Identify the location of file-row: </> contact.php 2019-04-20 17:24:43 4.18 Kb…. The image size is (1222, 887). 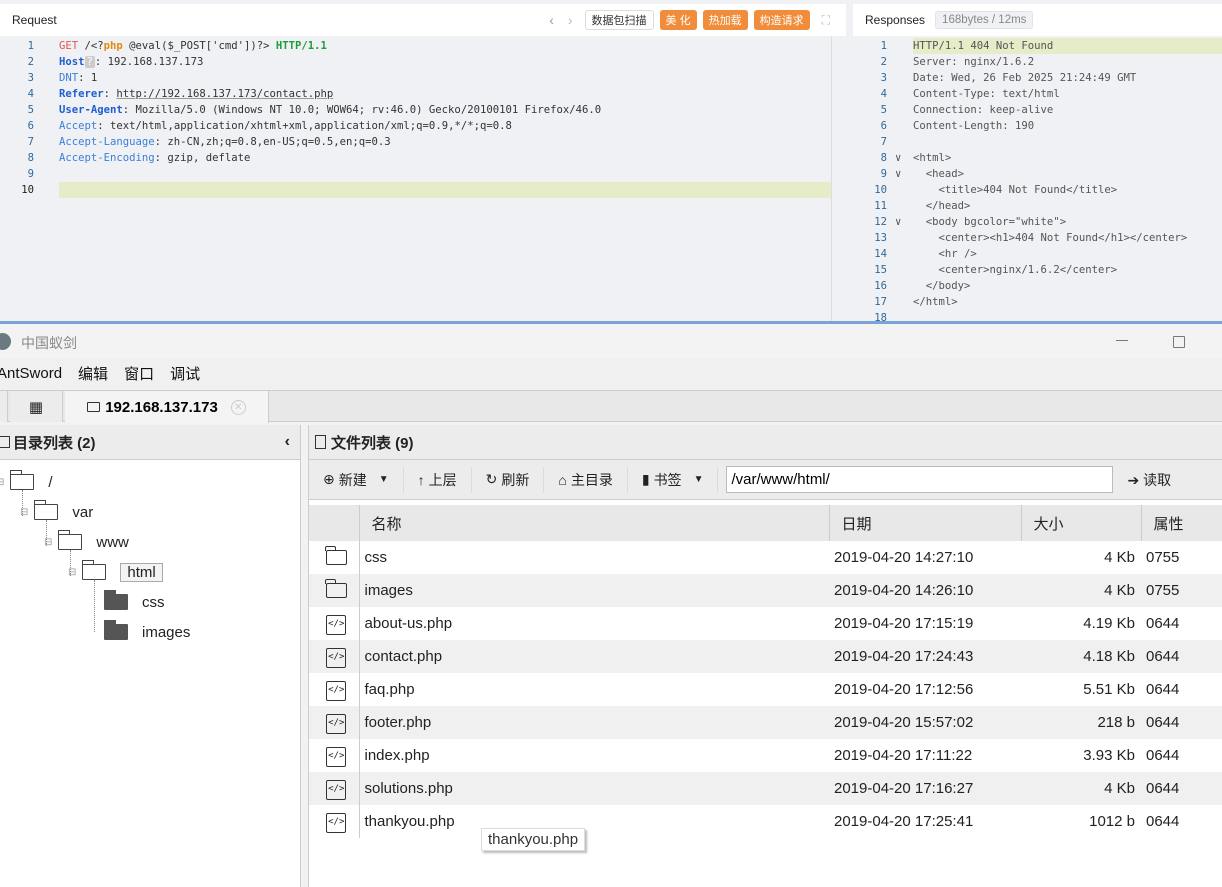
(765, 656).